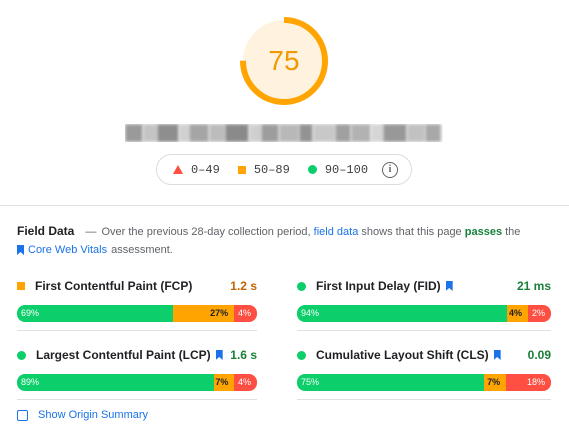 The height and width of the screenshot is (439, 569). I want to click on performance-score: 75, so click(284, 60).